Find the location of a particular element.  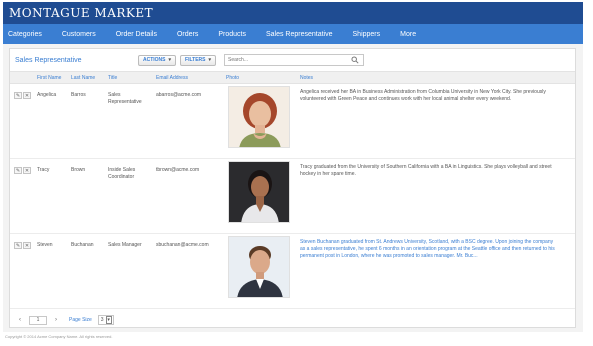

cell-title: Inside Sales Coordinator is located at coordinates (122, 173).